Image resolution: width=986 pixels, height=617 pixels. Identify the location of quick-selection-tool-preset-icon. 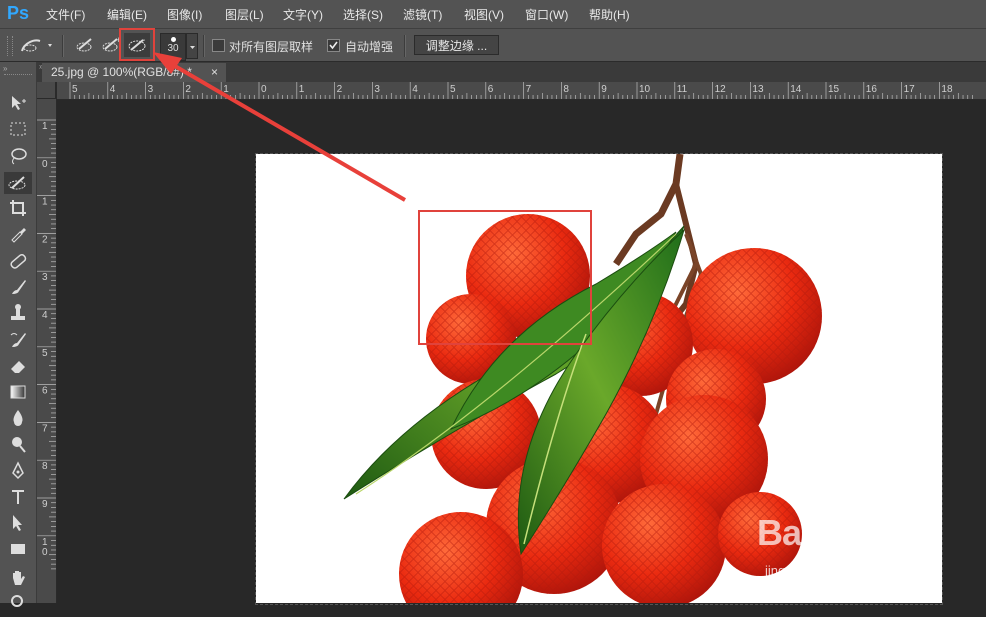
(35, 45).